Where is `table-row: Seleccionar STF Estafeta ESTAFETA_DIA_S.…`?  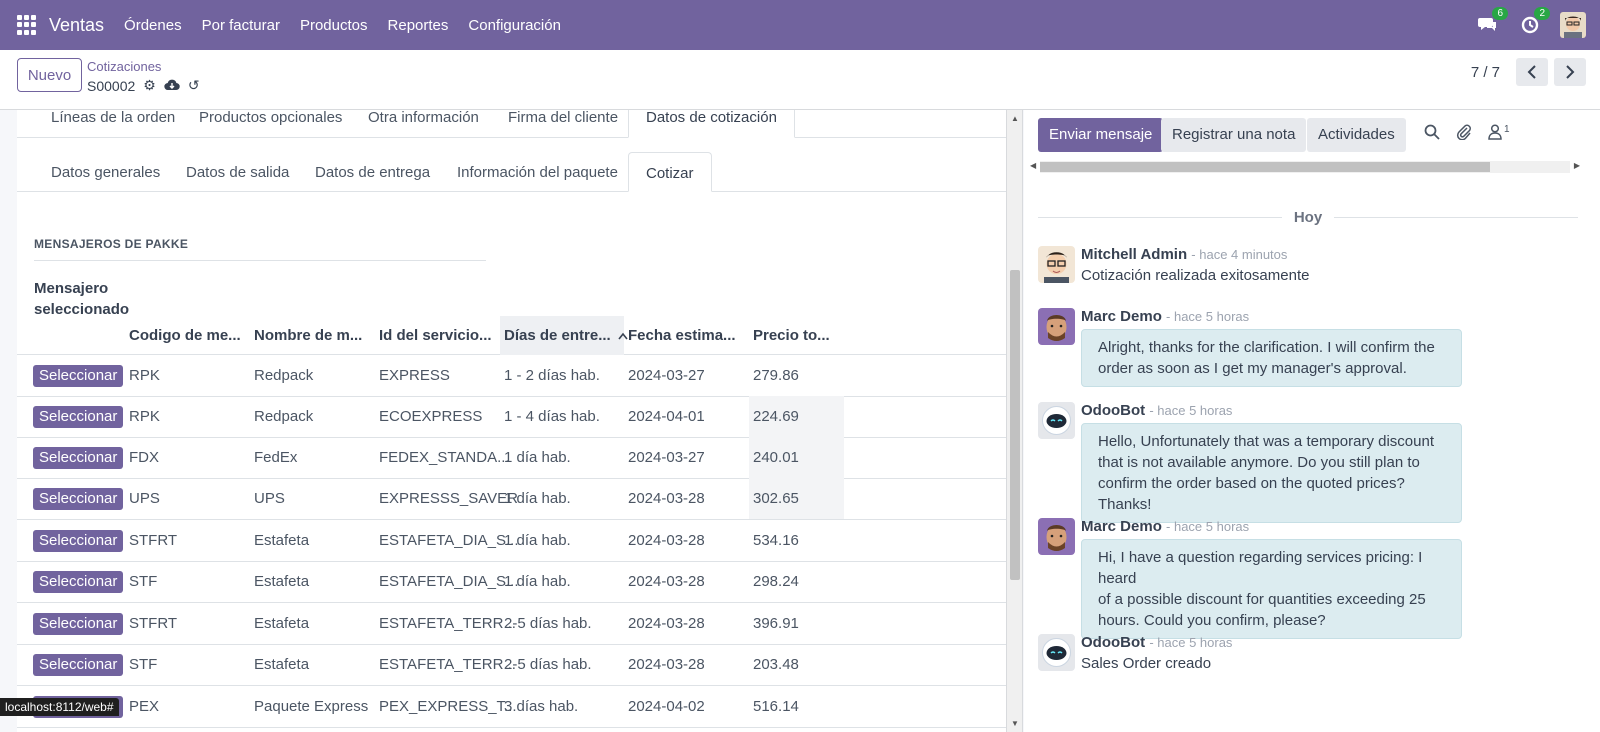 table-row: Seleccionar STF Estafeta ESTAFETA_DIA_S.… is located at coordinates (511, 582).